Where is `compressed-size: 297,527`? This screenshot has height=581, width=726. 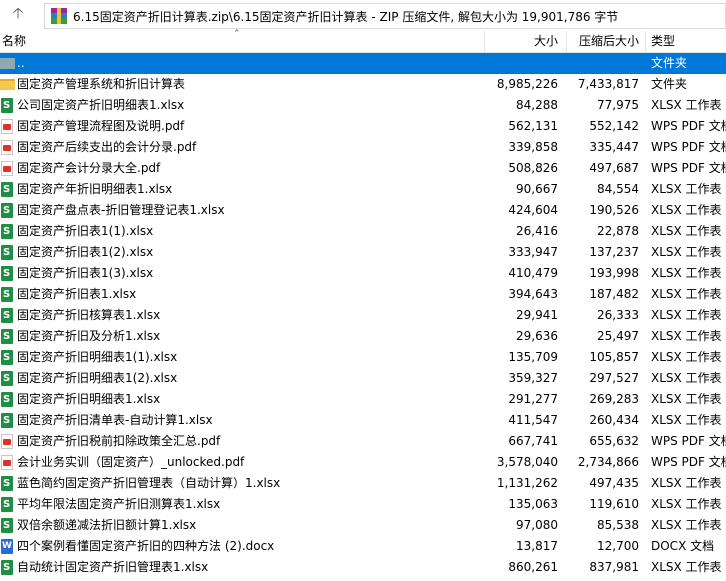
compressed-size: 297,527 is located at coordinates (614, 378).